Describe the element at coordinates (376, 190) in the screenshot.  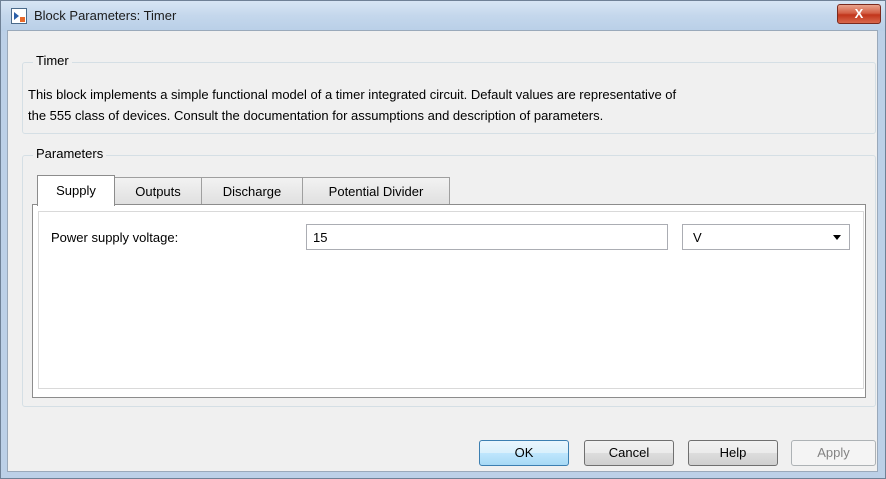
I see `tab-potential-divider: Potential Divider` at that location.